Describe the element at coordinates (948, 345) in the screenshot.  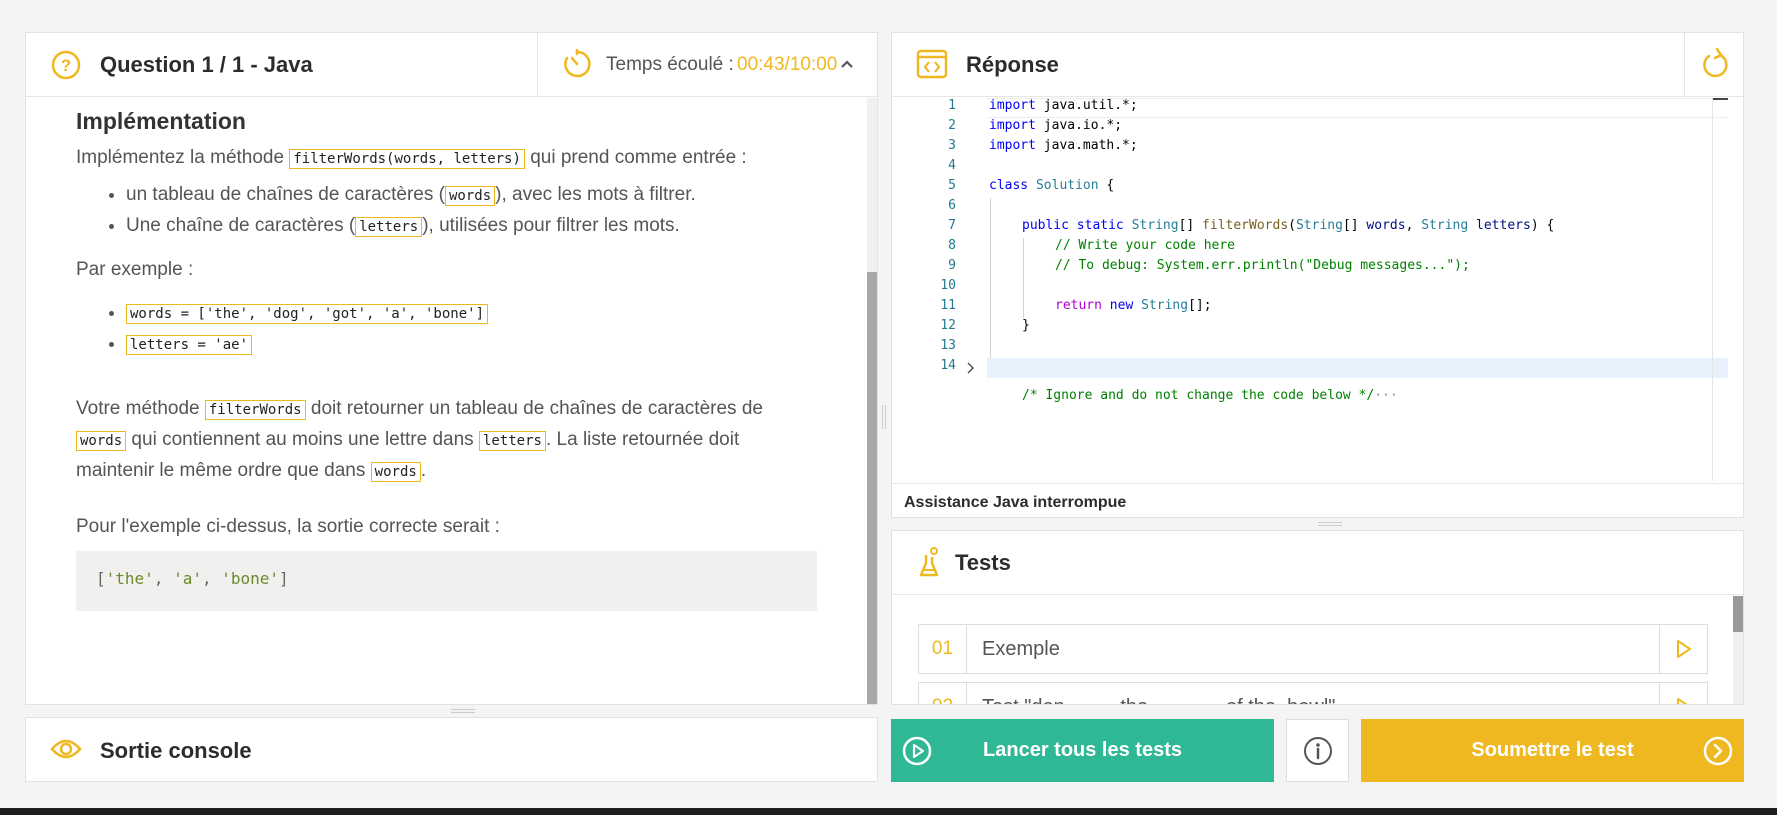
I see `line-number: 13` at that location.